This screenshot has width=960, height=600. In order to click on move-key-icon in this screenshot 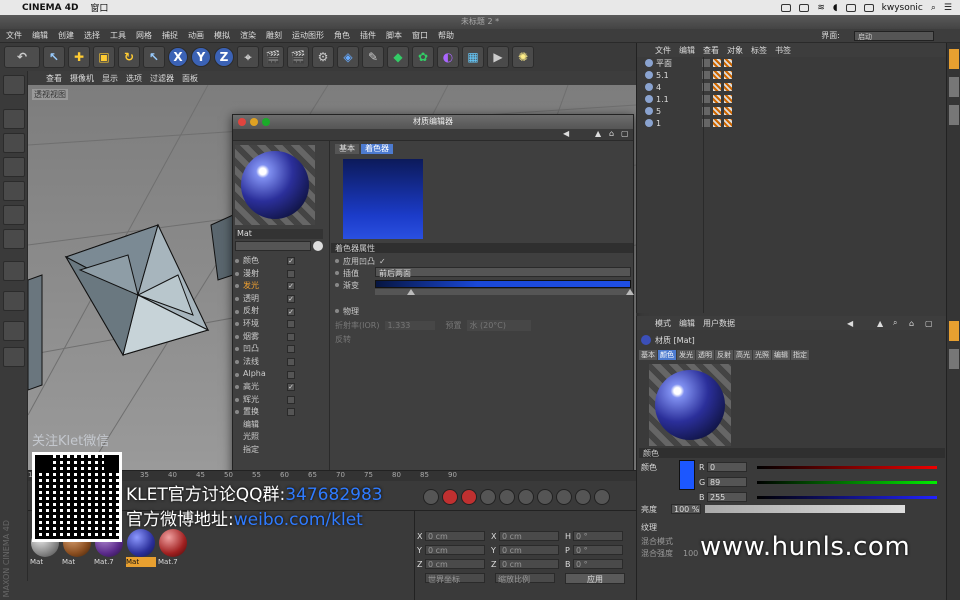, I will do `click(507, 497)`.